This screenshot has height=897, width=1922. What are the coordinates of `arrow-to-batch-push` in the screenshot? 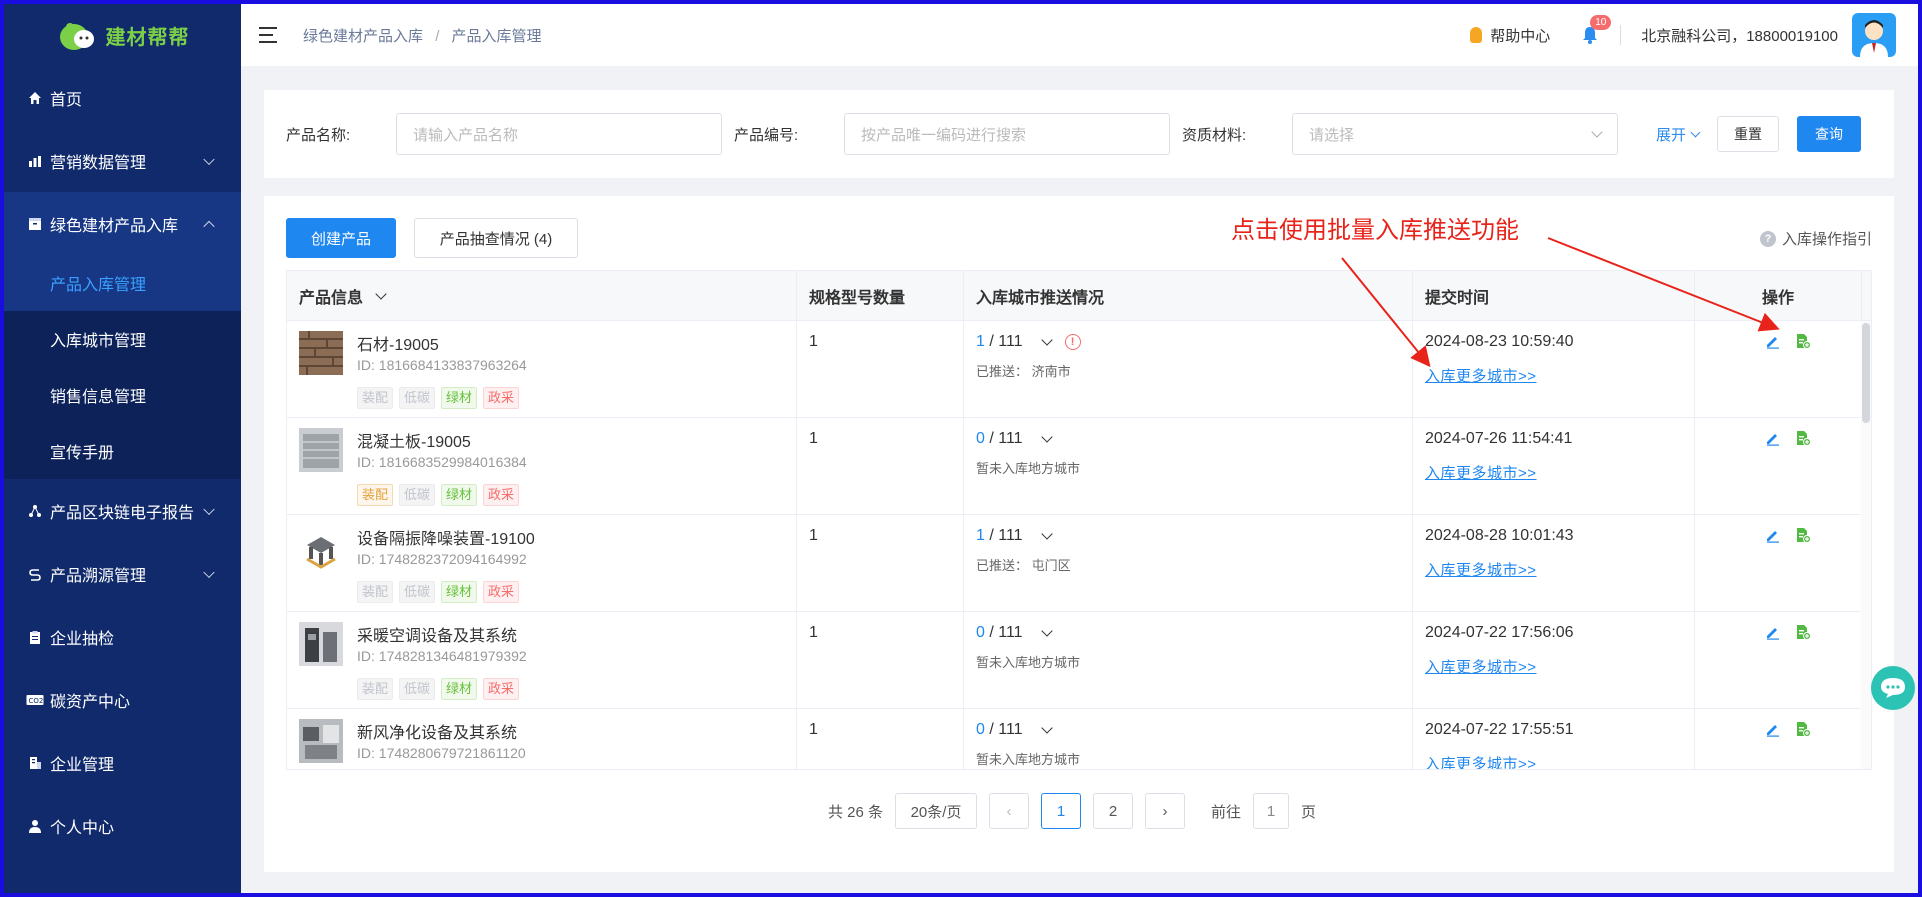 It's located at (1663, 284).